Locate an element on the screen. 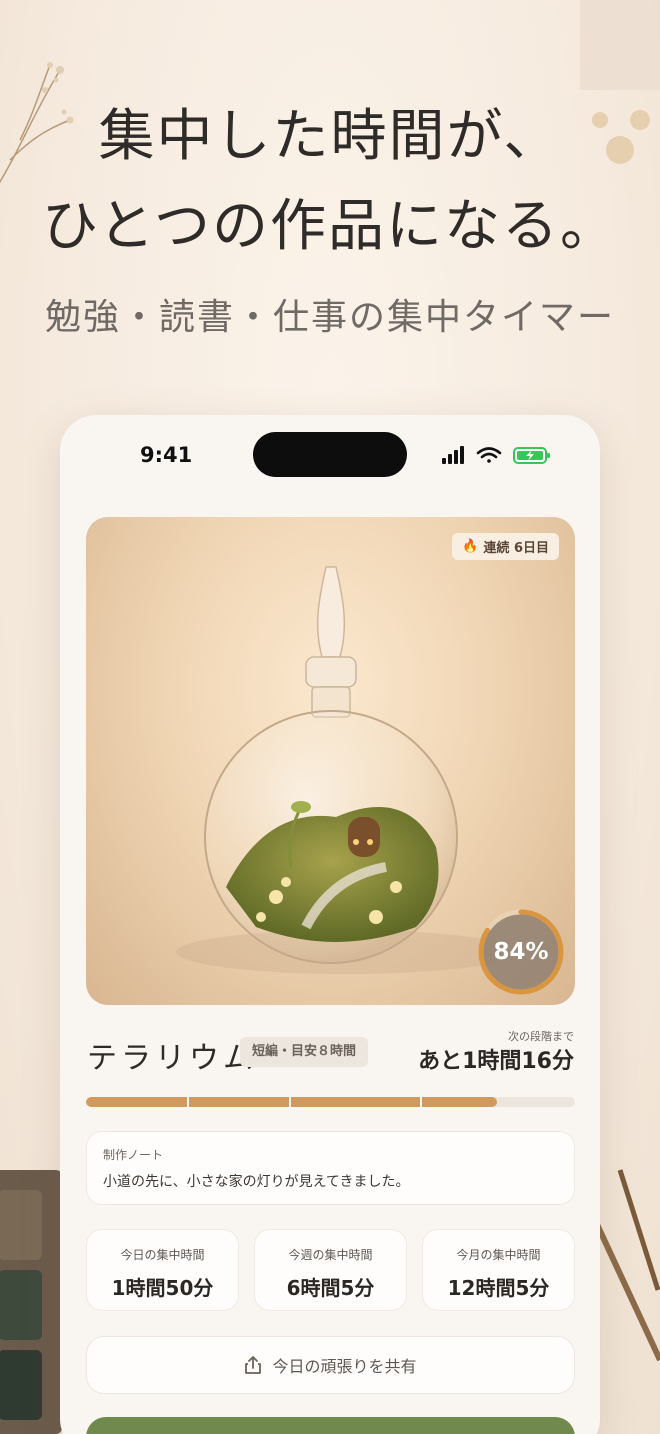 Image resolution: width=660 pixels, height=1434 pixels. promo-subheadline: 勉強・読書・仕事の集中タイマー is located at coordinates (329, 317).